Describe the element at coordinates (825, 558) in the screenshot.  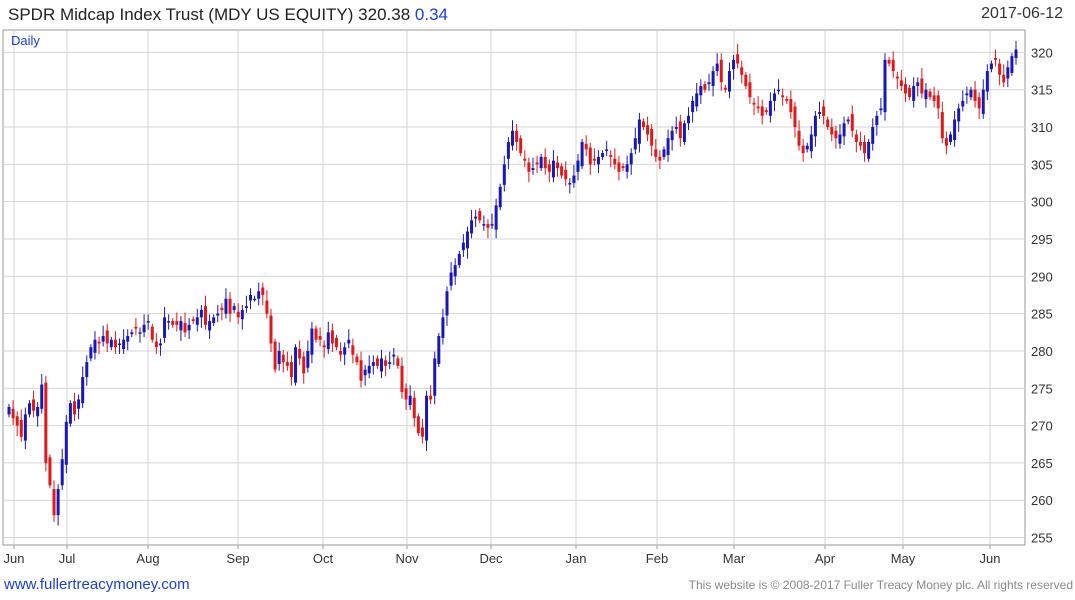
I see `x-tick-label: Apr` at that location.